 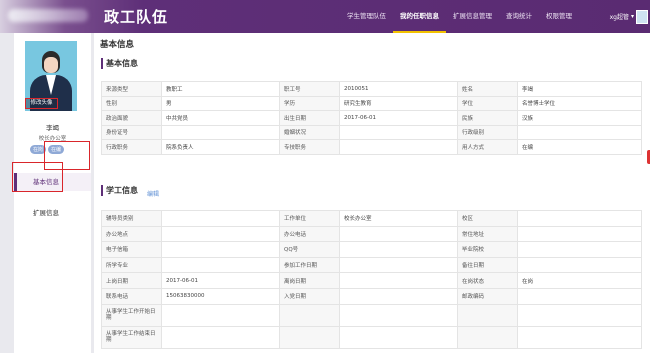 I want to click on basic-info-section-title: 基本信息, so click(x=119, y=63).